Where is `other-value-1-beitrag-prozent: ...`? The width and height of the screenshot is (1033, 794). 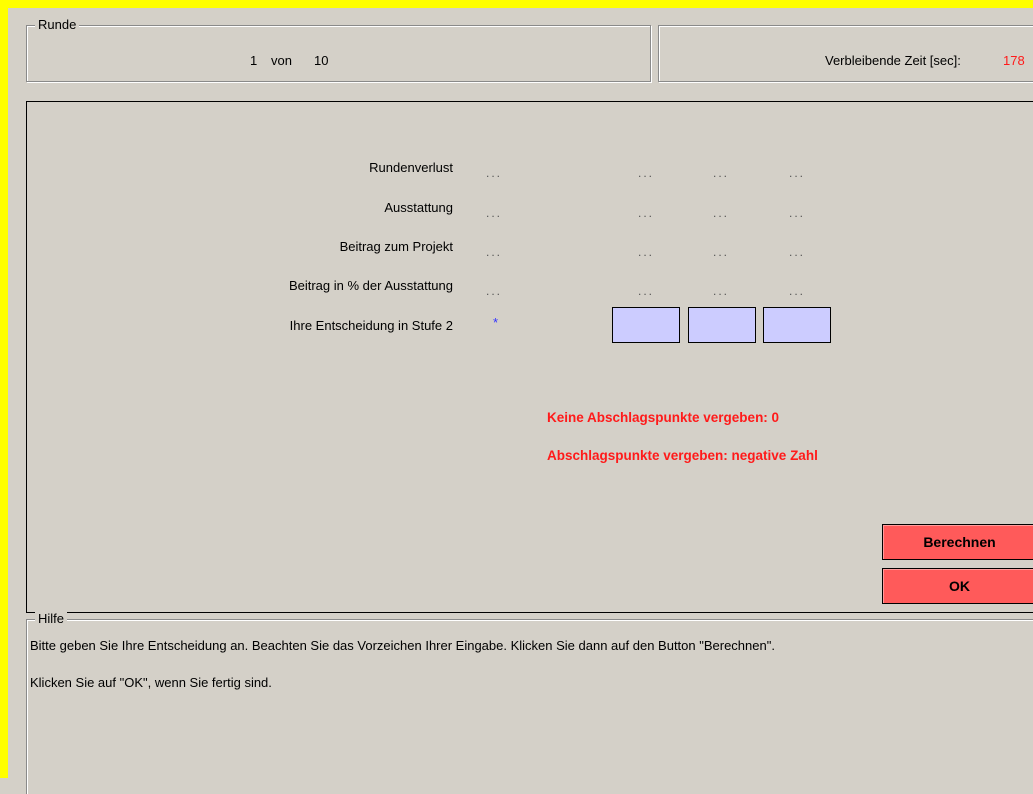
other-value-1-beitrag-prozent: ... is located at coordinates (646, 291).